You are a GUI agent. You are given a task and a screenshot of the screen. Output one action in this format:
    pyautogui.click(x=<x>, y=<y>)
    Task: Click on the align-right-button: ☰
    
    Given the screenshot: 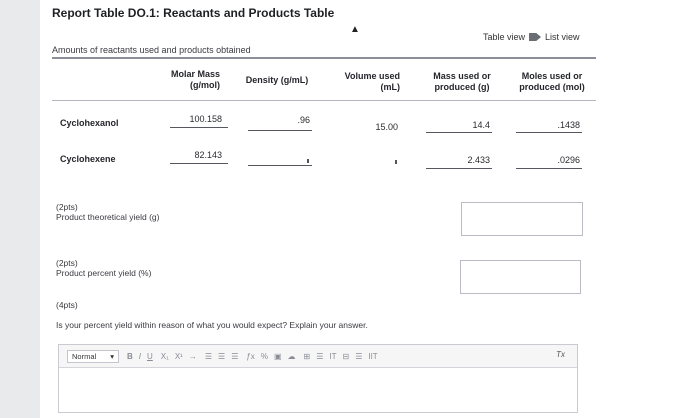 What is the action you would take?
    pyautogui.click(x=234, y=356)
    